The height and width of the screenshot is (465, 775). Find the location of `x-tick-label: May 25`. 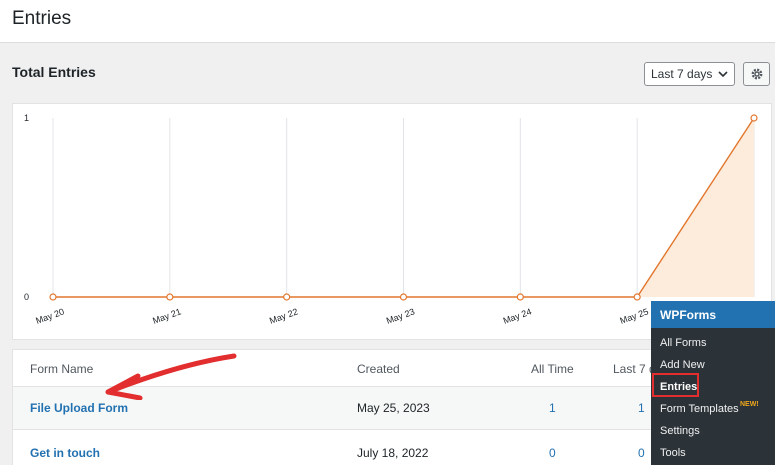

x-tick-label: May 25 is located at coordinates (634, 315).